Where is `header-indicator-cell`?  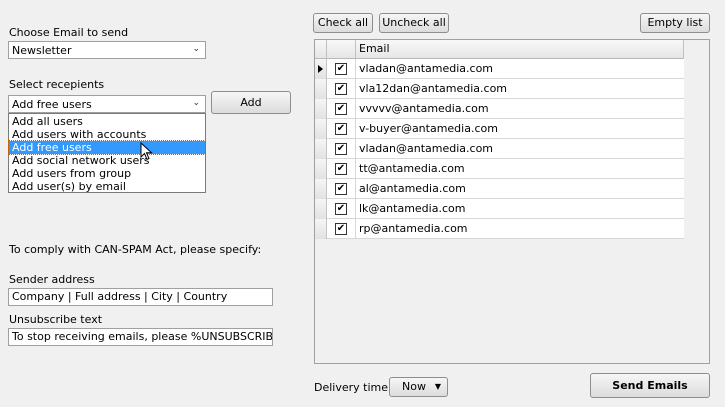
header-indicator-cell is located at coordinates (321, 49).